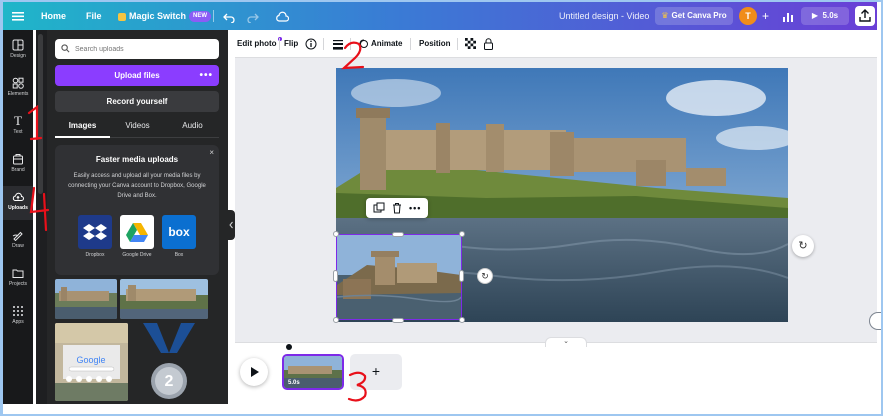 The width and height of the screenshot is (883, 416). Describe the element at coordinates (699, 15) in the screenshot. I see `get-pro-label: Get Canva Pro` at that location.